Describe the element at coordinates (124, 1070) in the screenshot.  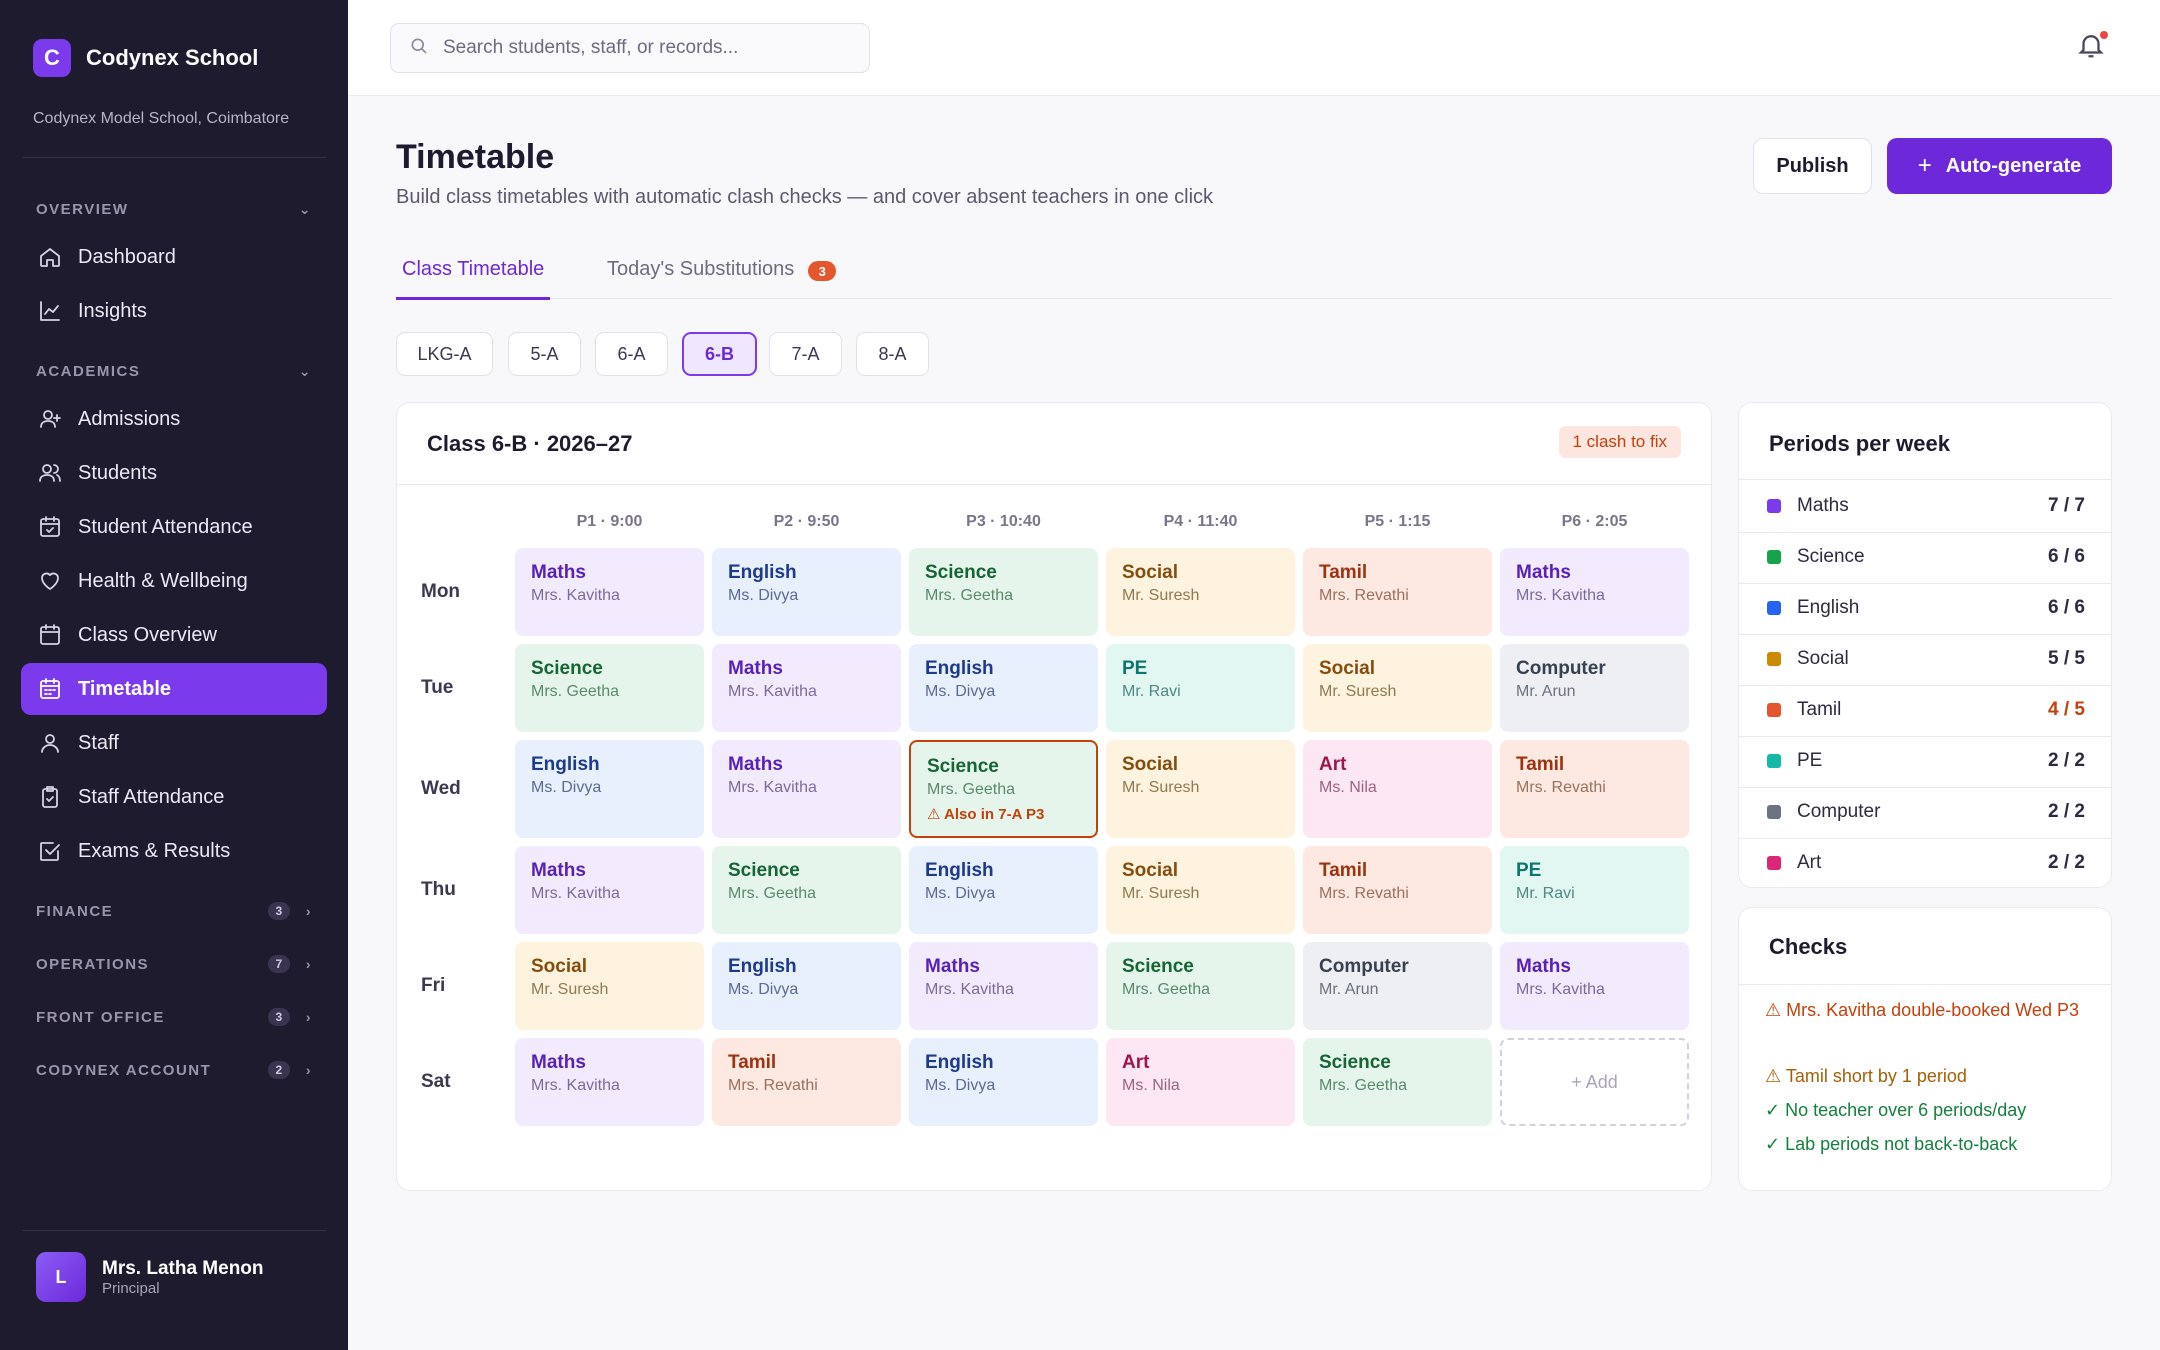
I see `section-codynex-account-label: CODYNEX ACCOUNT` at that location.